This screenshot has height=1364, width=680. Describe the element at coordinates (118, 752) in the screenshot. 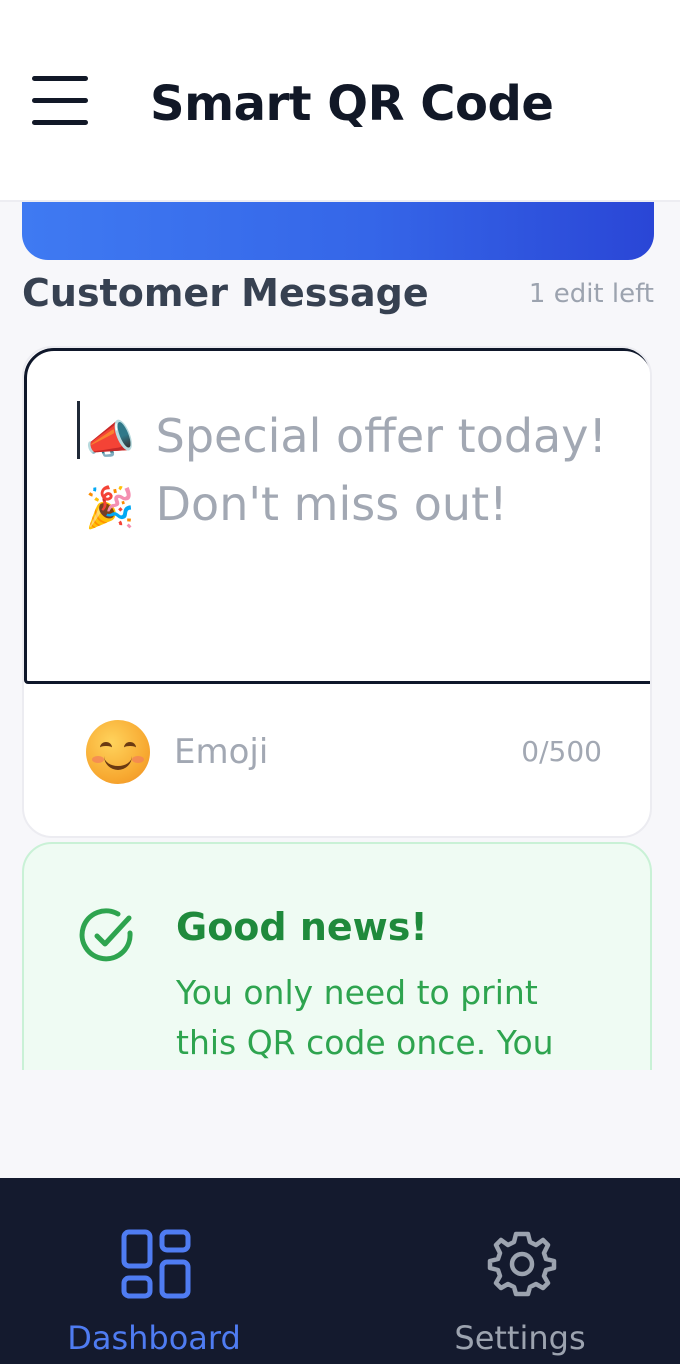

I see `smiling-face-icon` at that location.